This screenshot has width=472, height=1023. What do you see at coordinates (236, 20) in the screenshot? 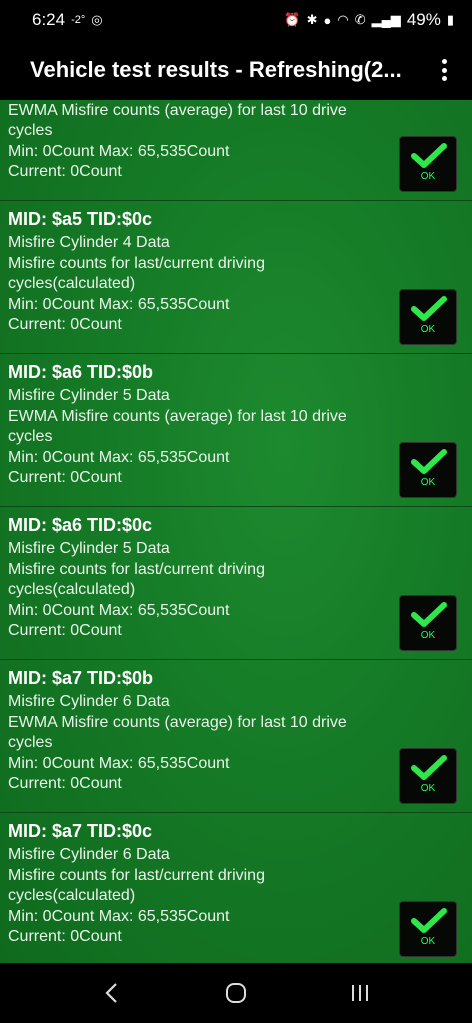
I see `status-bar: 6:24 -2° ◎ ⏰ ✱ ● ◠ ✆ ▂▄▆ 49% ▮` at bounding box center [236, 20].